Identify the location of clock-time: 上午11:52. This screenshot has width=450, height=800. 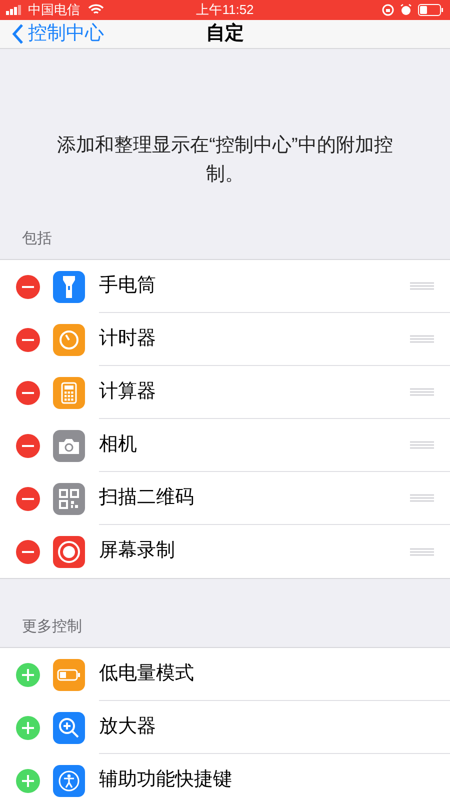
(225, 10).